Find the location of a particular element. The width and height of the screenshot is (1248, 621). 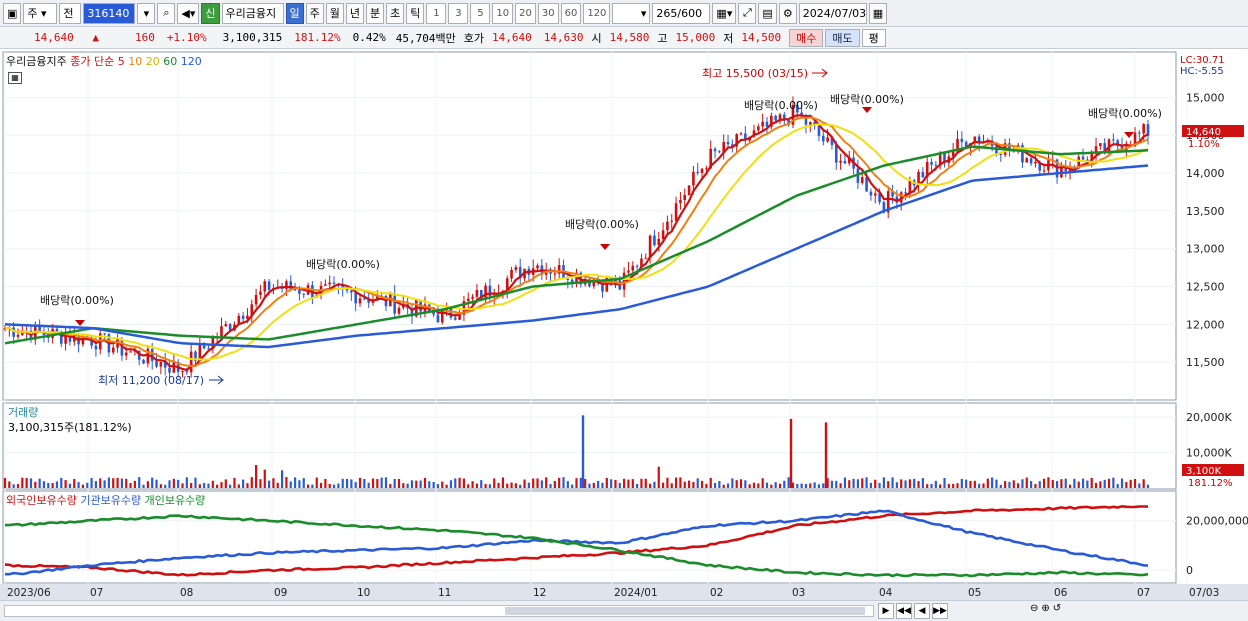

ma-20: 20 is located at coordinates (153, 61).